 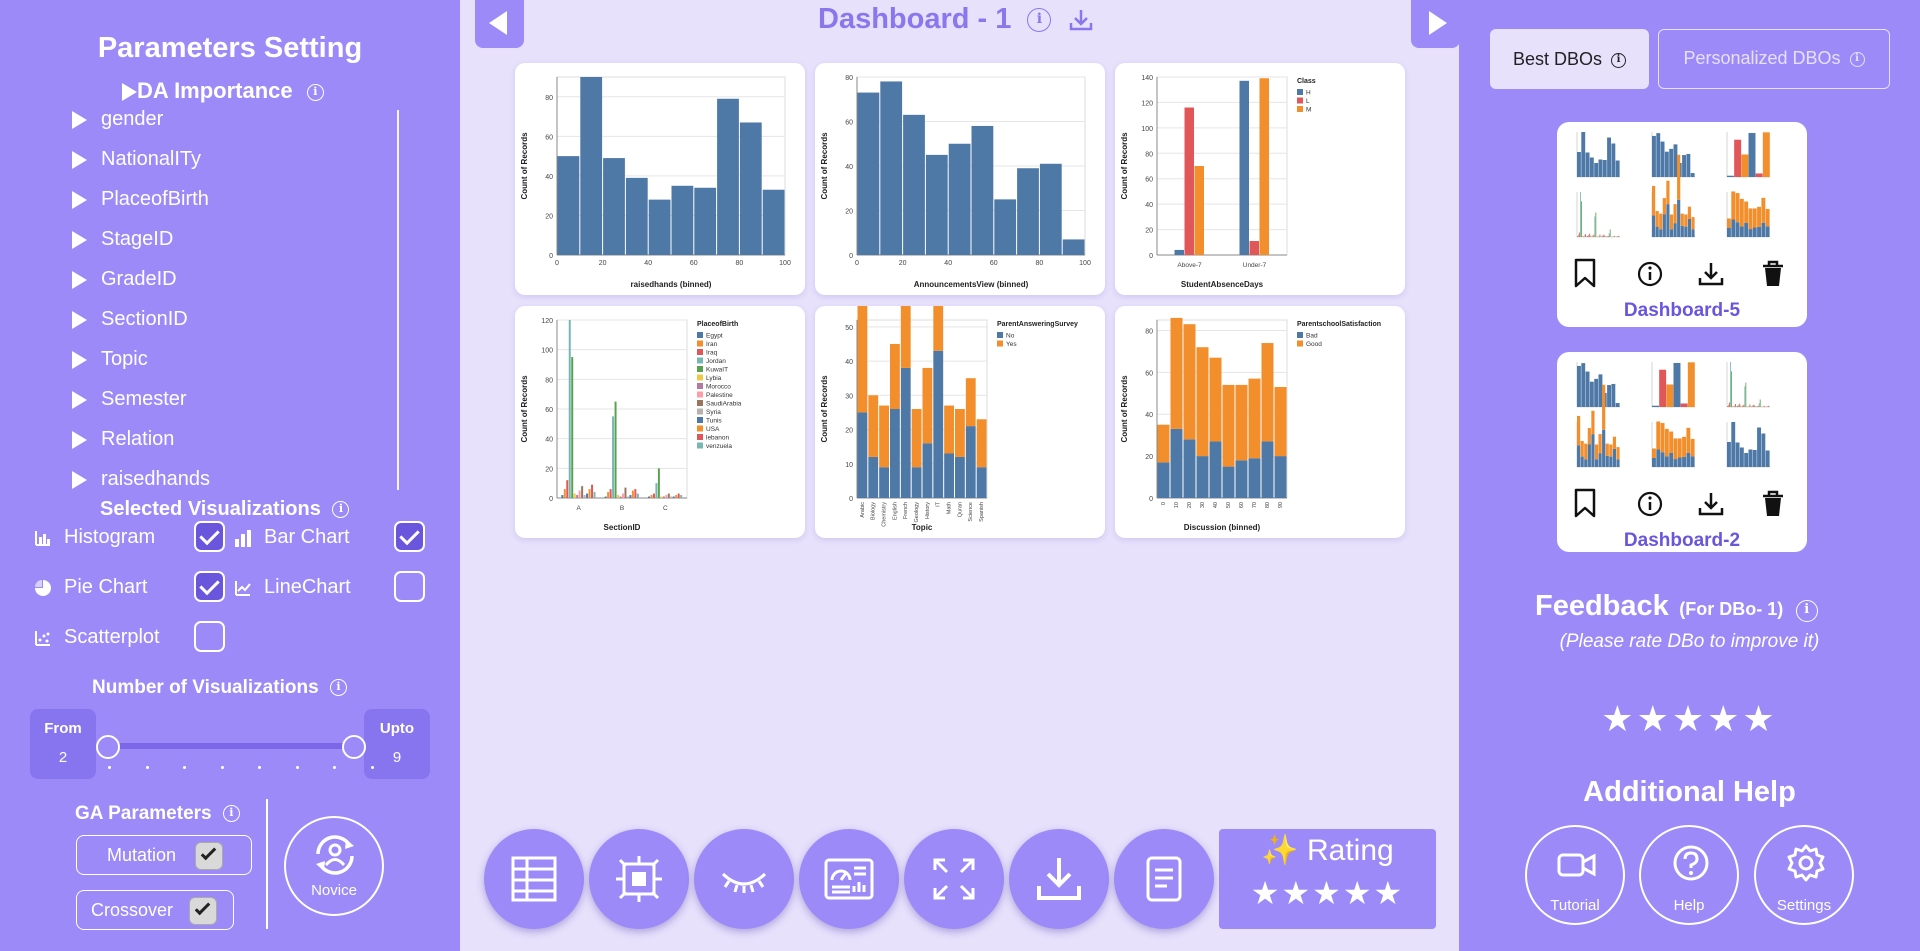 What do you see at coordinates (398, 300) in the screenshot?
I see `attribute-scrollbar` at bounding box center [398, 300].